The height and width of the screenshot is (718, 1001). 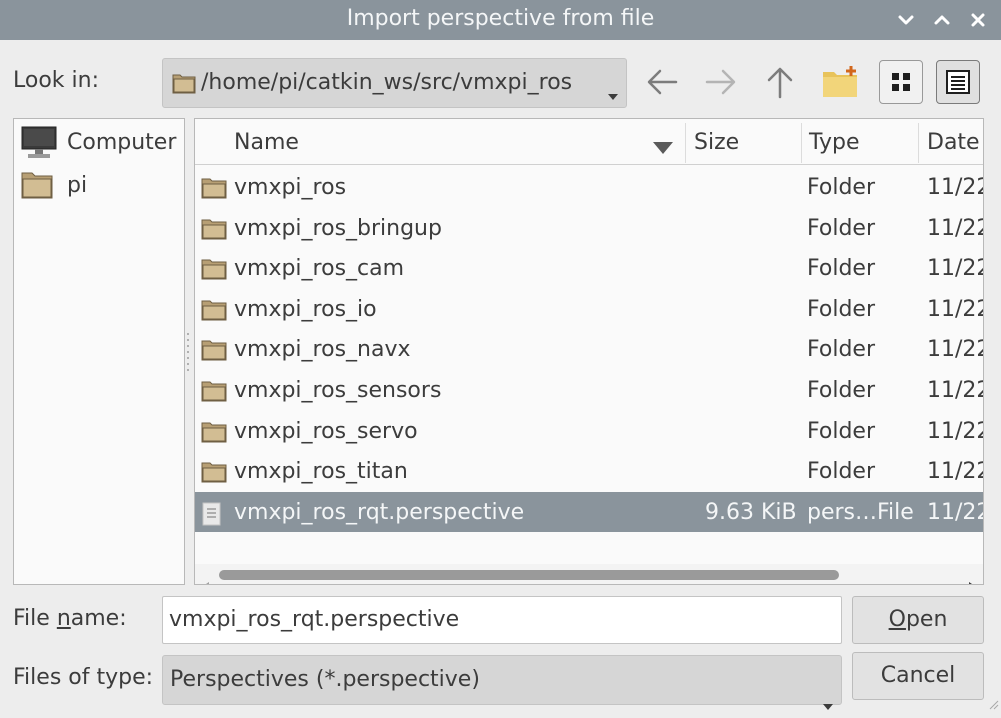 I want to click on close-icon, so click(x=978, y=20).